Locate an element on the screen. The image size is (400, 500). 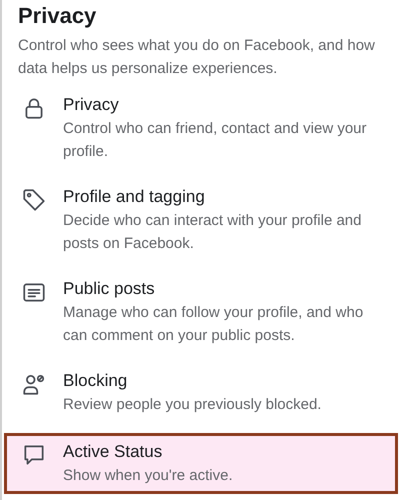
settings-item: Blocking Review people you previously blocked. is located at coordinates (201, 396).